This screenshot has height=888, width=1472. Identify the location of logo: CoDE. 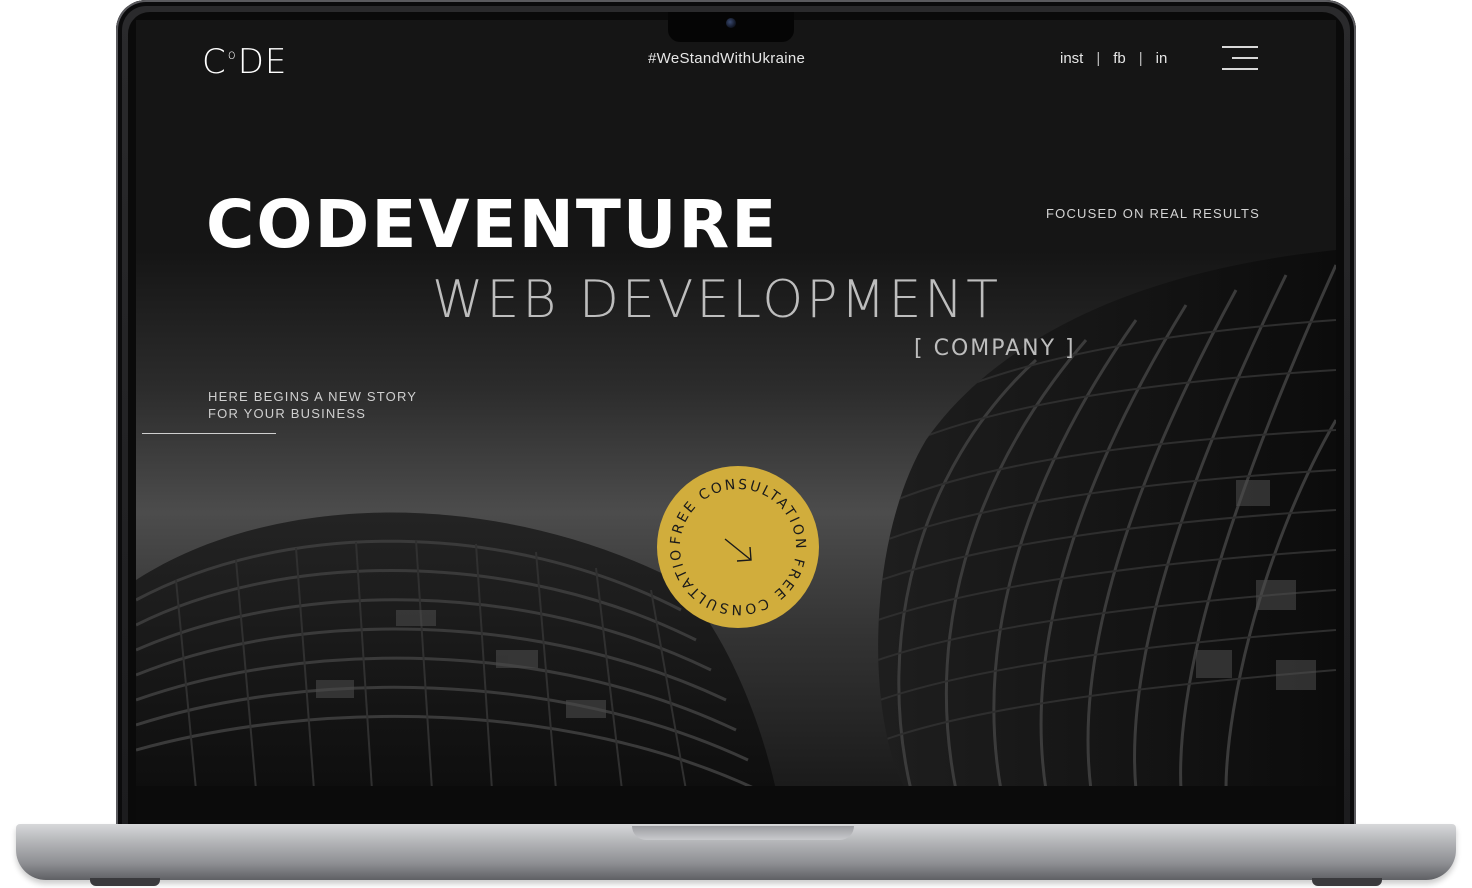
(244, 62).